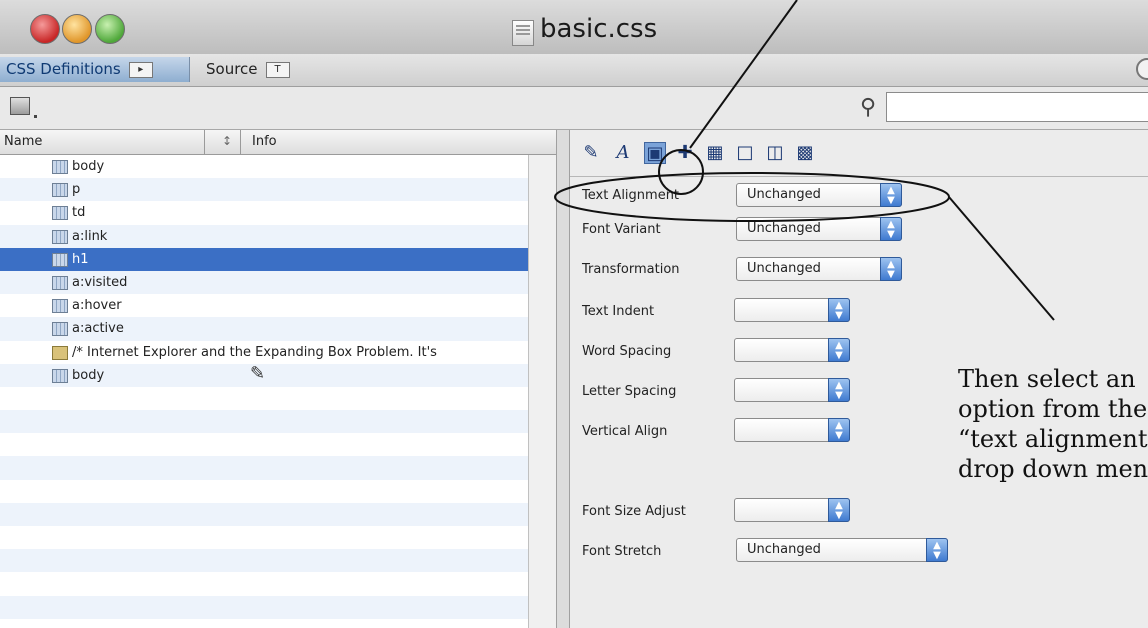 The image size is (1148, 628). Describe the element at coordinates (1001, 258) in the screenshot. I see `pointer-line-callout` at that location.